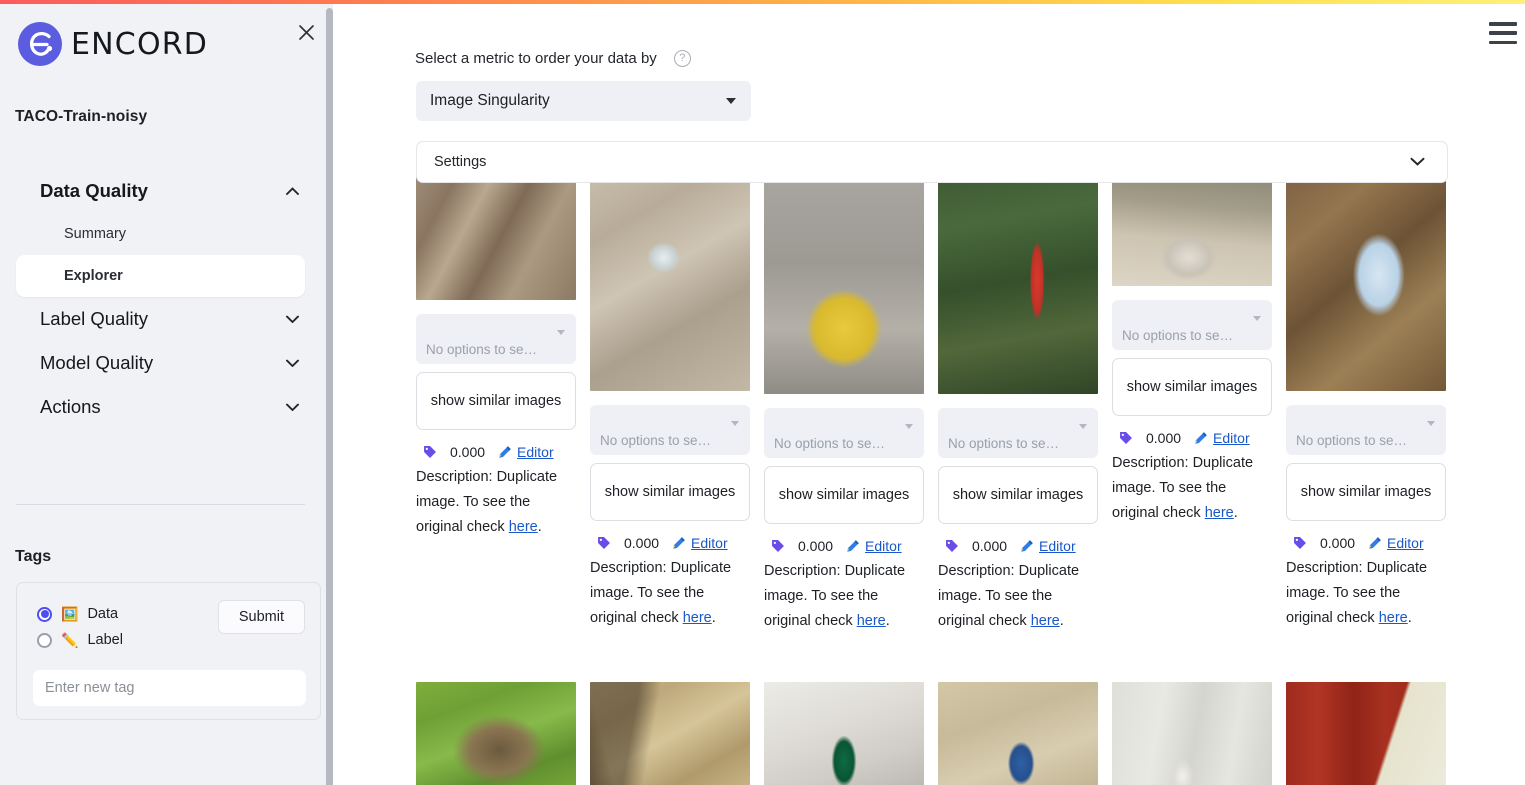  What do you see at coordinates (168, 651) in the screenshot?
I see `tags-panel: 🖼️ Data ✏️ Label Submit` at bounding box center [168, 651].